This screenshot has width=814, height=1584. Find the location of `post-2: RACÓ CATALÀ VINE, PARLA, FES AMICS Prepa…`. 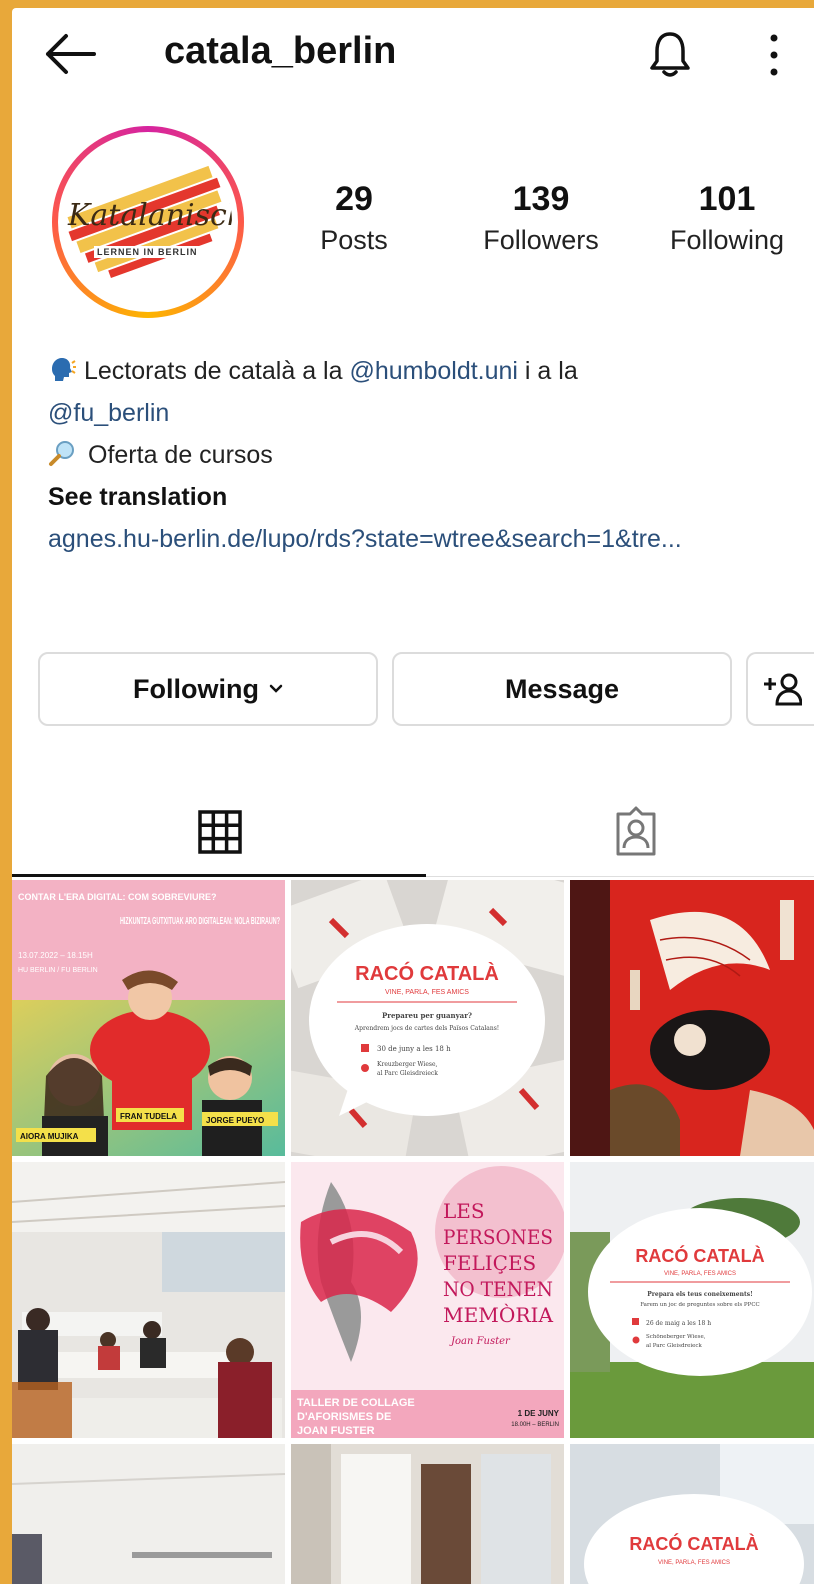

post-2: RACÓ CATALÀ VINE, PARLA, FES AMICS Prepa… is located at coordinates (427, 1018).